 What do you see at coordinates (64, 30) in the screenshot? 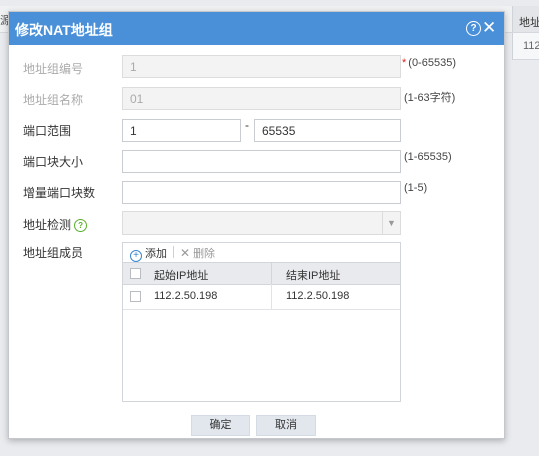
I see `dialog-title: 修改NAT地址组` at bounding box center [64, 30].